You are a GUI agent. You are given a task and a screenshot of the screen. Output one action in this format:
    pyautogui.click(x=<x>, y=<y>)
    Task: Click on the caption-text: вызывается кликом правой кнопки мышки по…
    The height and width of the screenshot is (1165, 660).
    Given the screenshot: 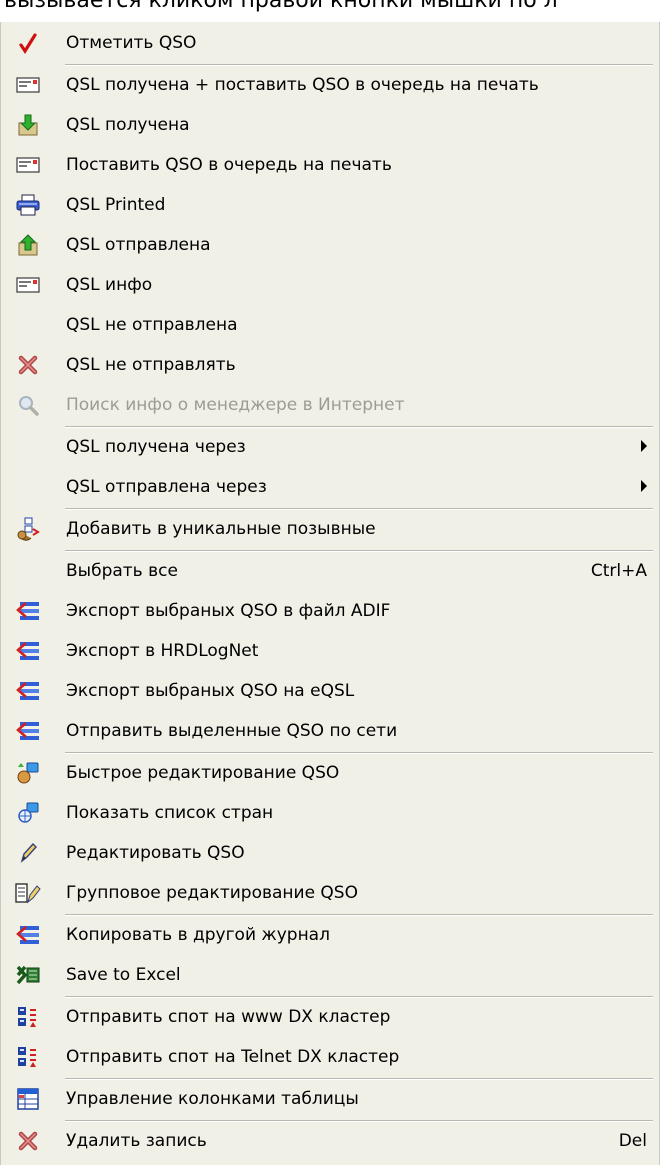 What is the action you would take?
    pyautogui.click(x=281, y=6)
    